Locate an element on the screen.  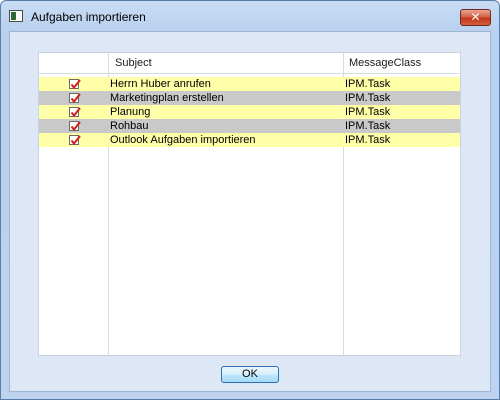
column-header-check is located at coordinates (73, 63).